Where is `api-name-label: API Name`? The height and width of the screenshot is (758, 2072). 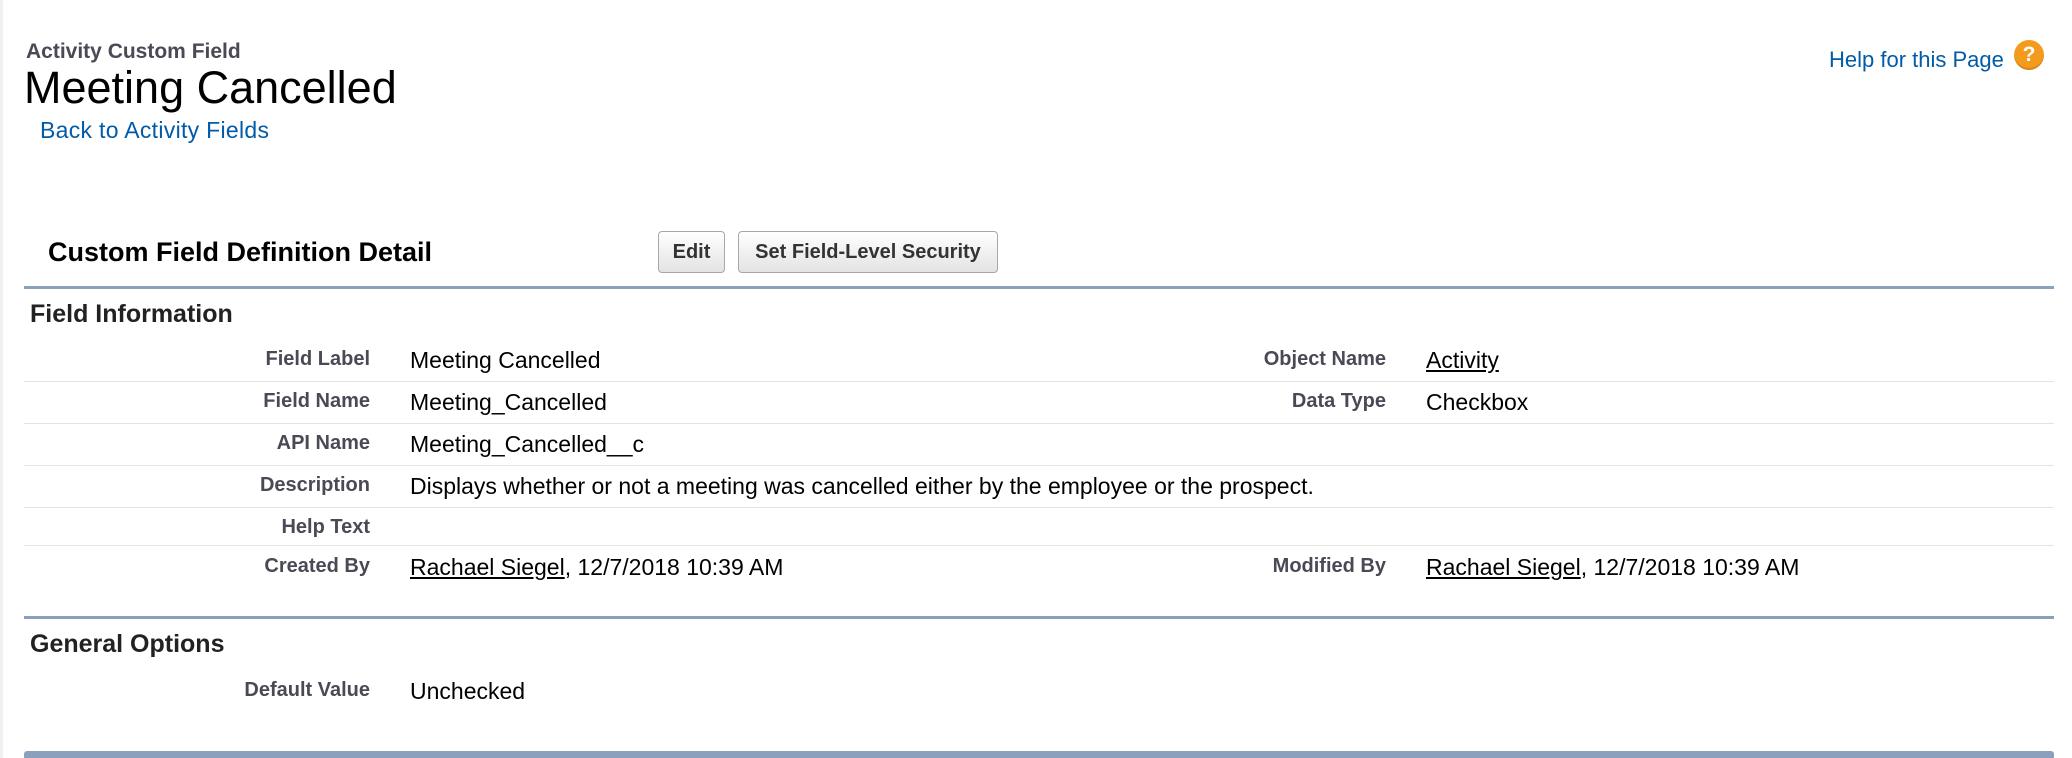 api-name-label: API Name is located at coordinates (323, 443).